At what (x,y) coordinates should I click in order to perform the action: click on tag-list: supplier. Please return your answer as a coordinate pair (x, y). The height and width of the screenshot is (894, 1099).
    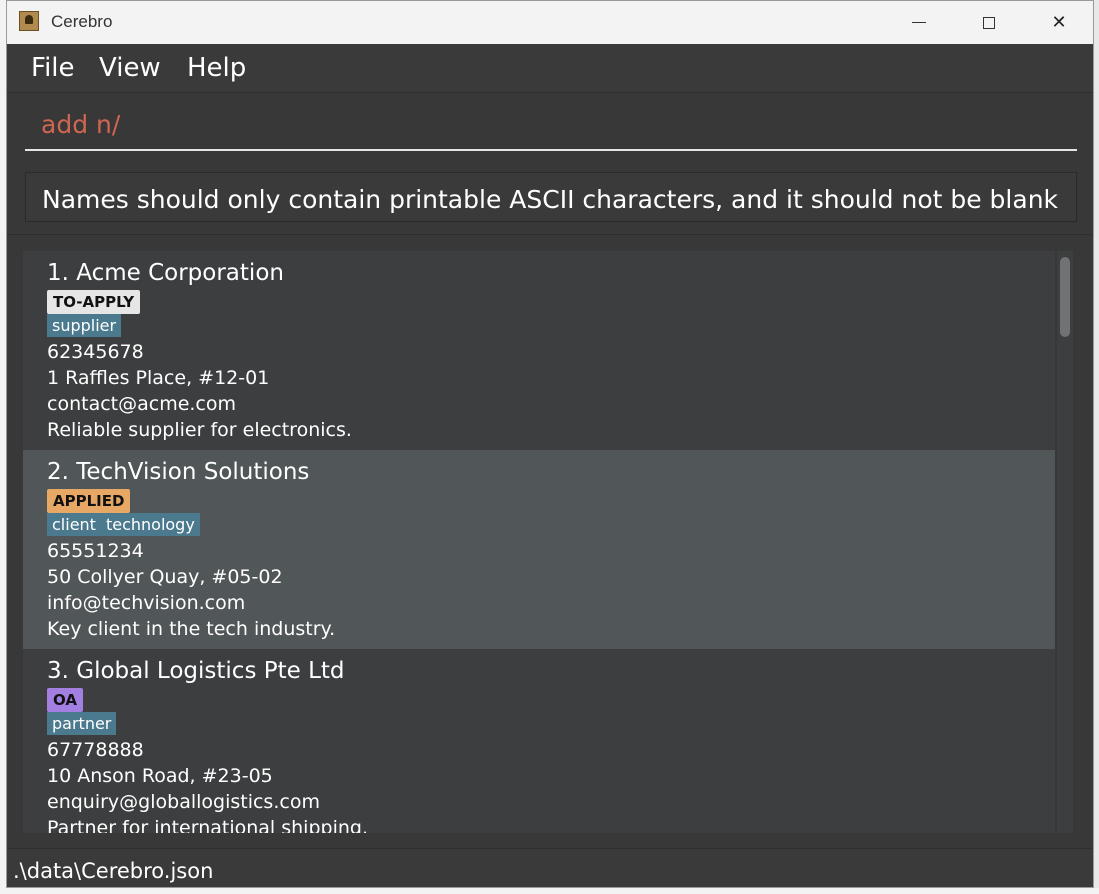
    Looking at the image, I should click on (84, 325).